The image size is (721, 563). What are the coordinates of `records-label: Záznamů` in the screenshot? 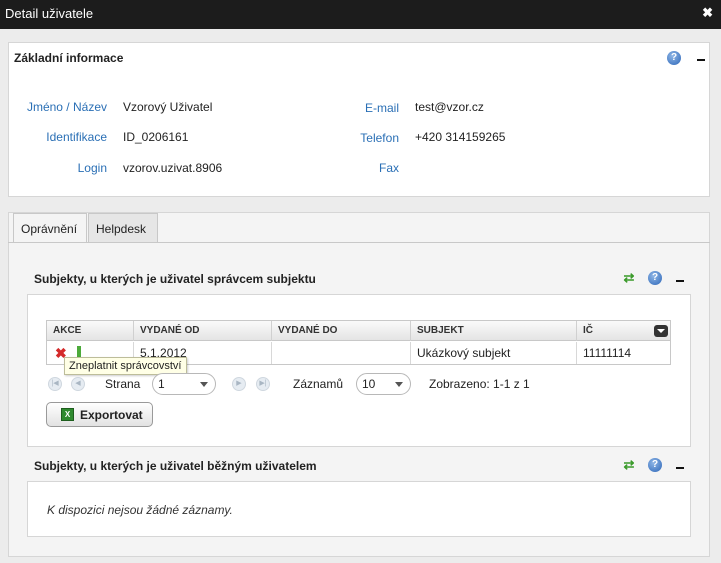 It's located at (318, 384).